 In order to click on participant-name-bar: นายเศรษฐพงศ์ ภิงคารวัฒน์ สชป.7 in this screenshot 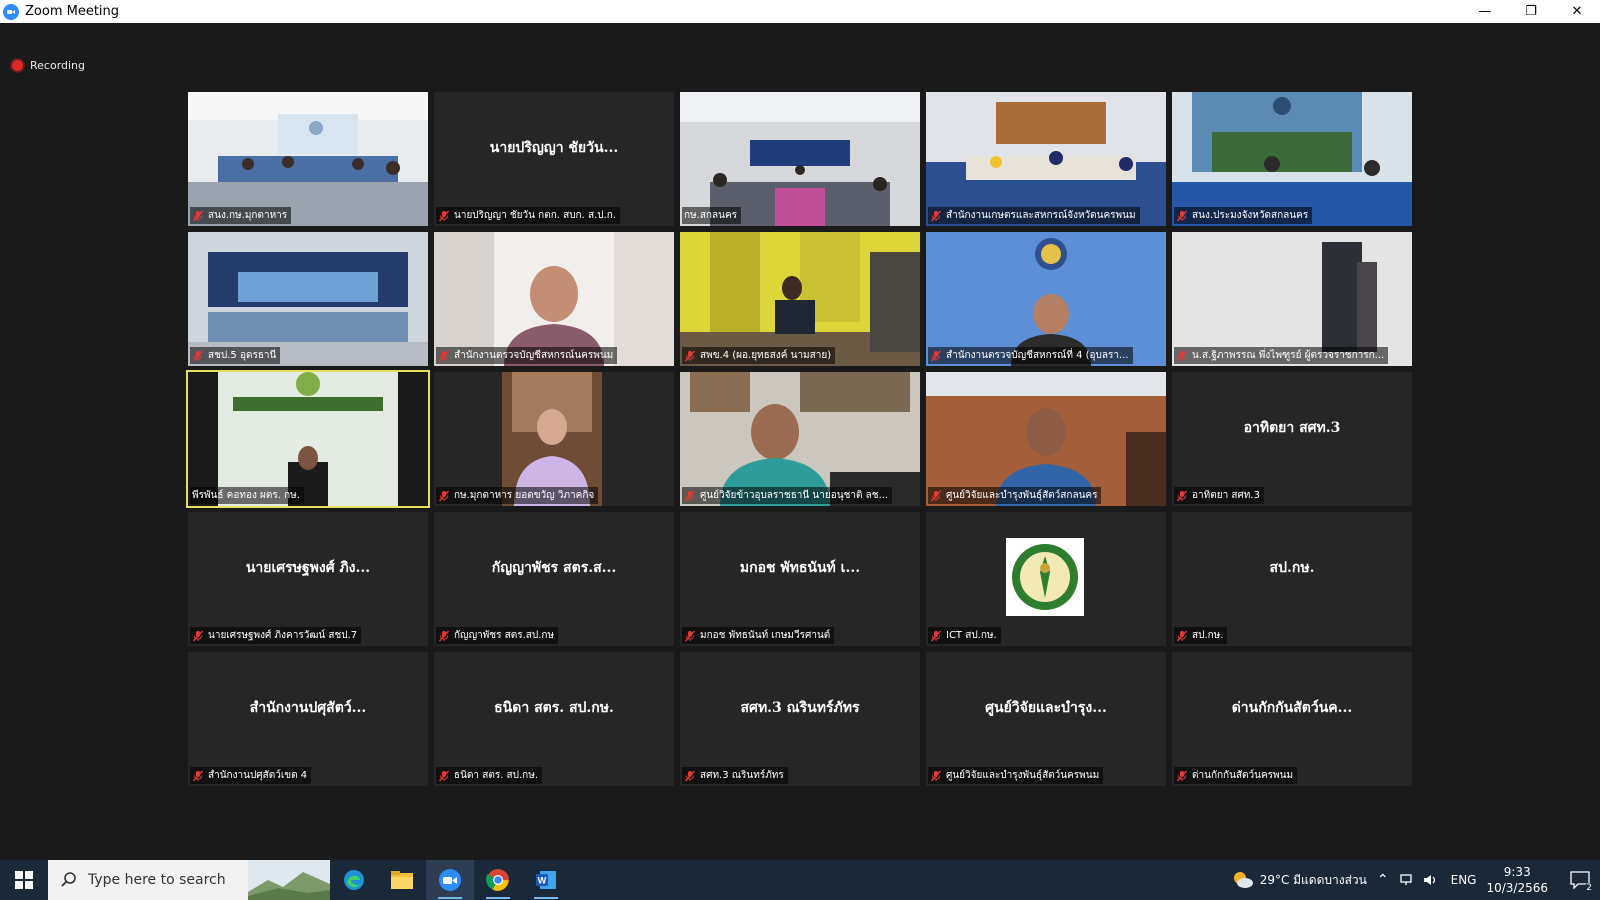, I will do `click(276, 635)`.